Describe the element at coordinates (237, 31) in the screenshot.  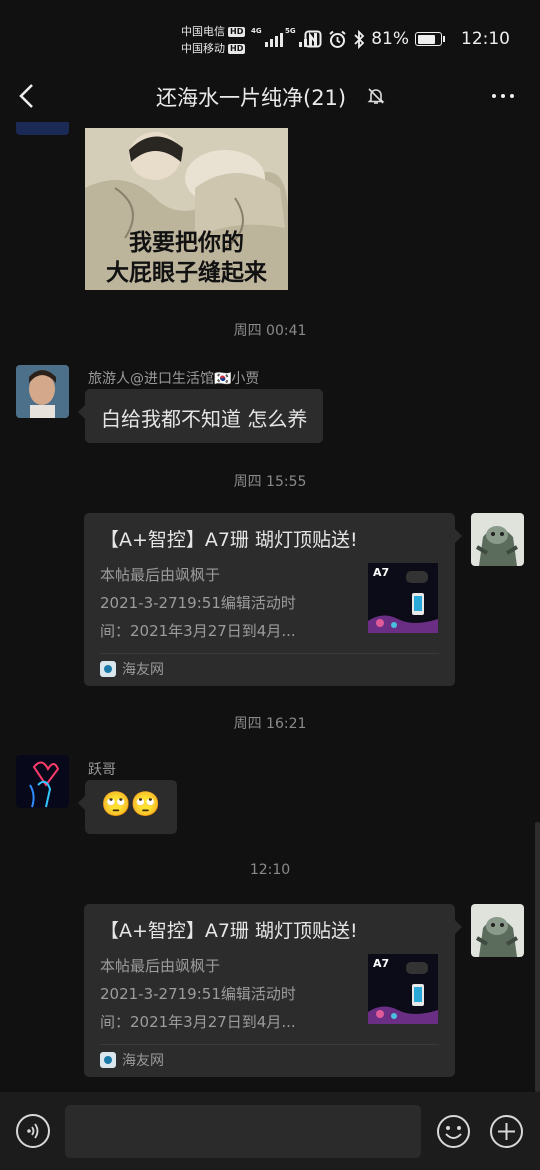
I see `hd-badge-1: HD` at that location.